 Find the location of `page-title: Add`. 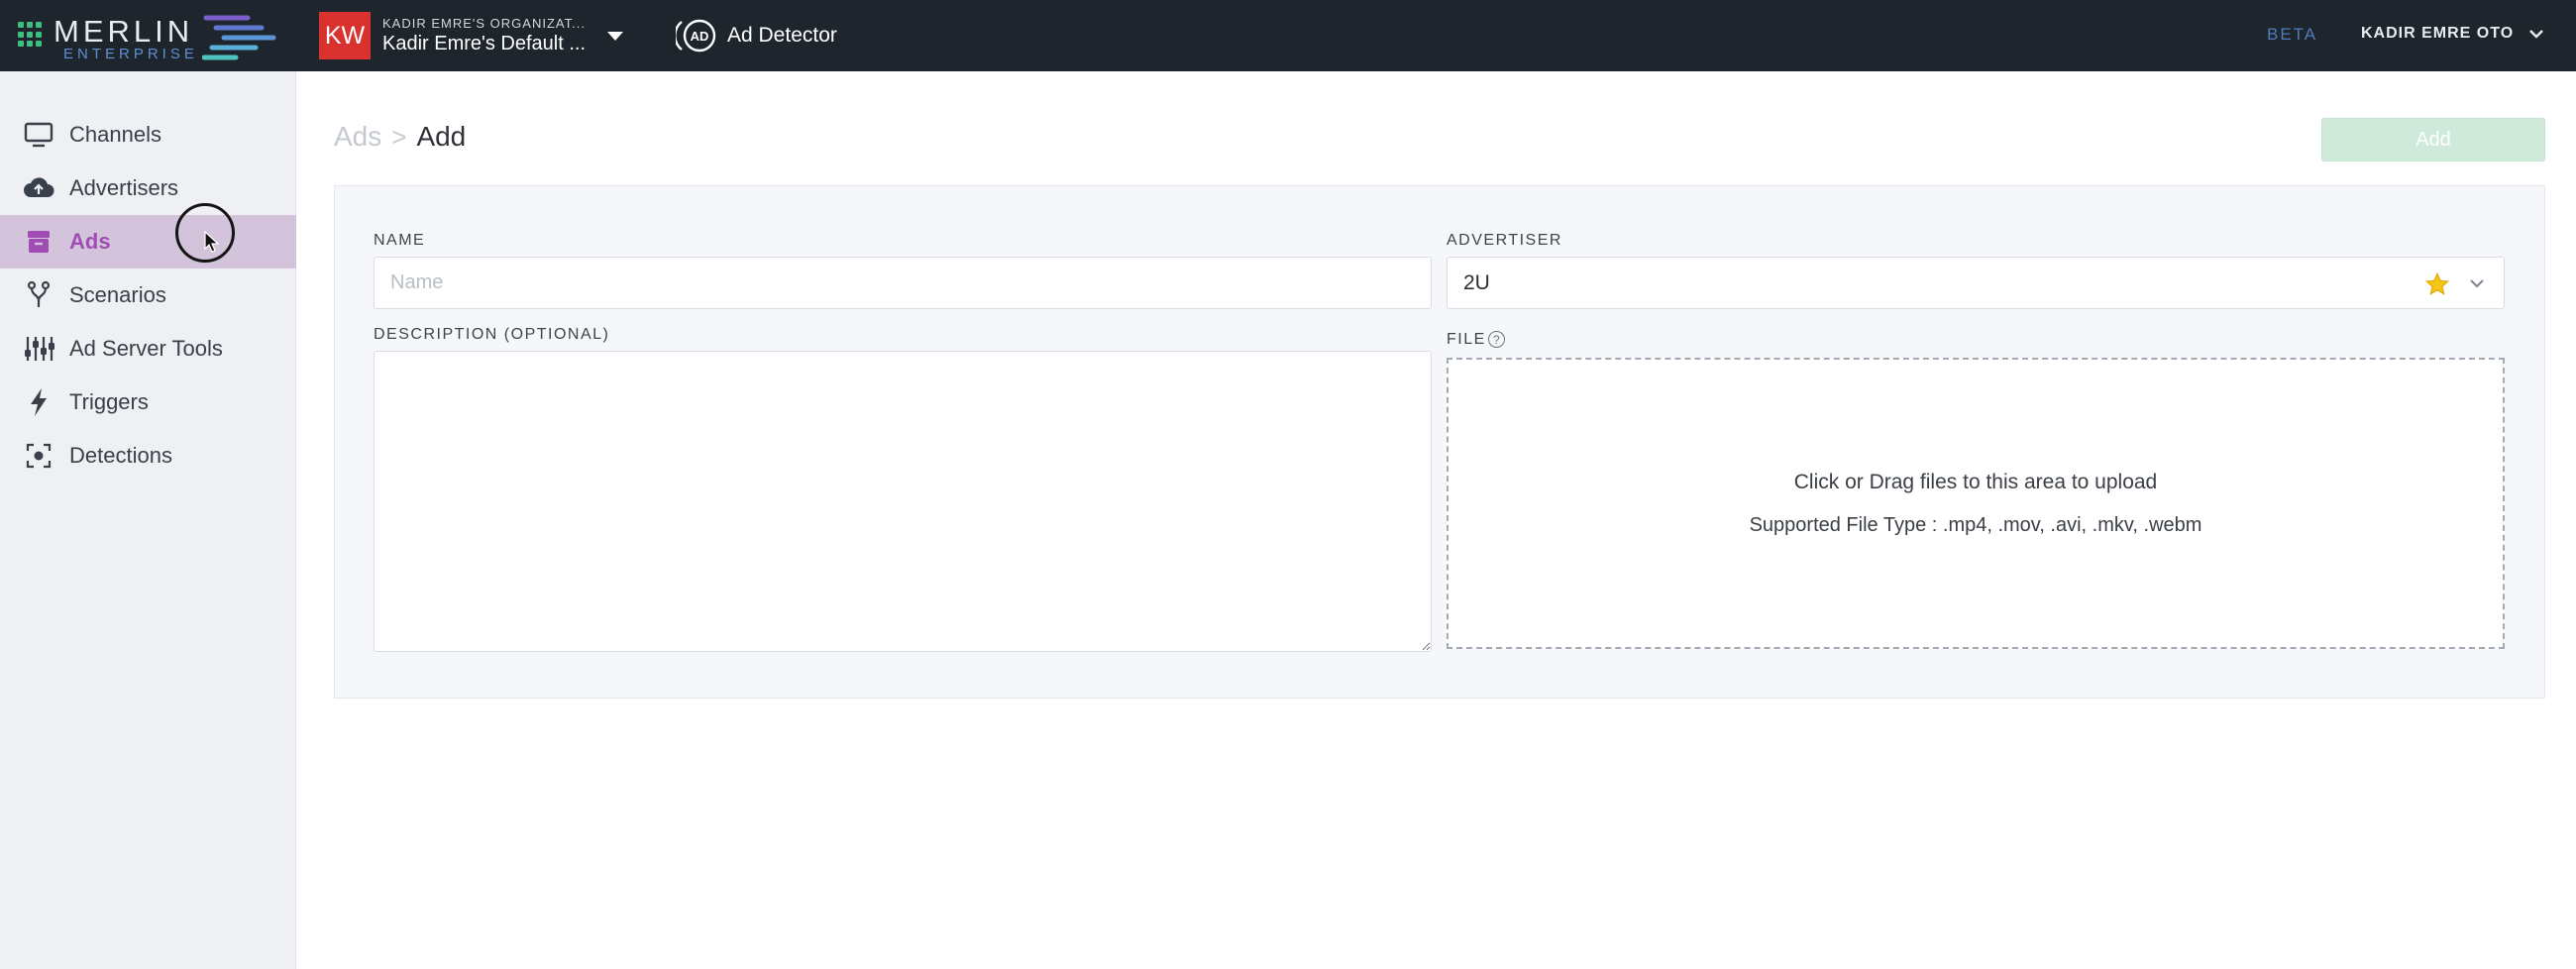

page-title: Add is located at coordinates (442, 136).